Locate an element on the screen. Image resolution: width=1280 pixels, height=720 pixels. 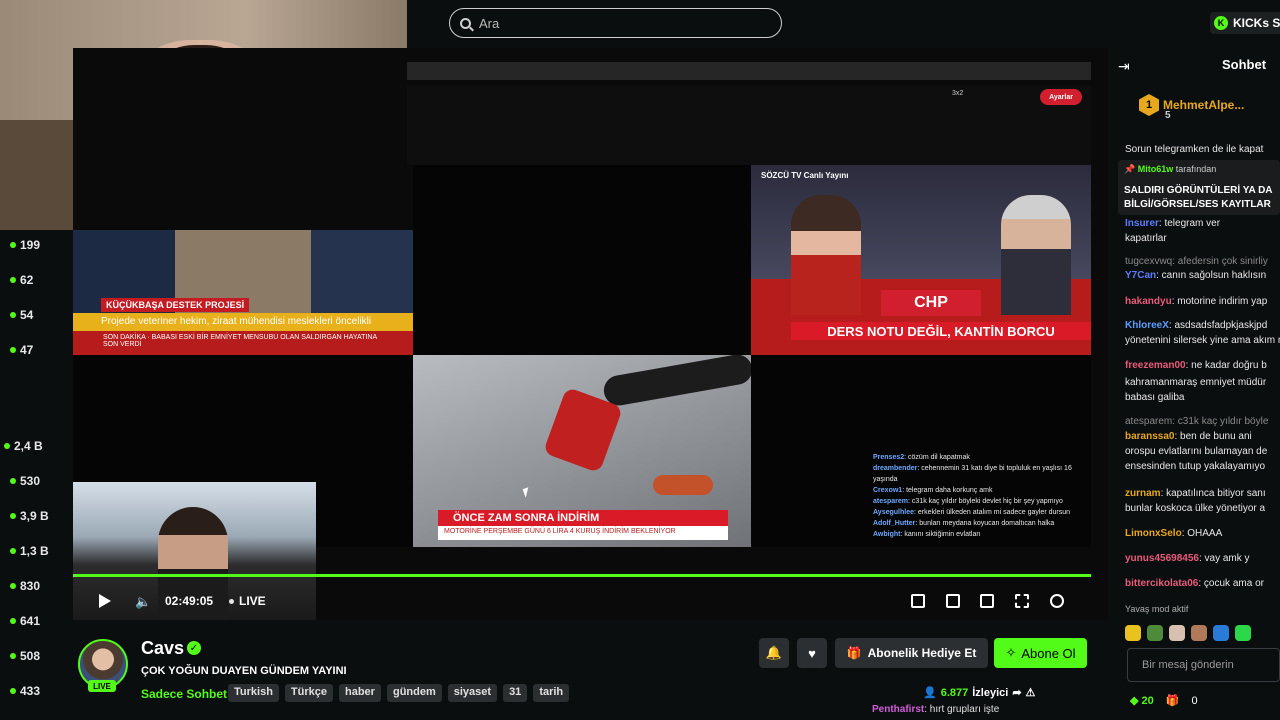
chat-message: baranssa0: ben de bunu ani is located at coordinates (1188, 436).